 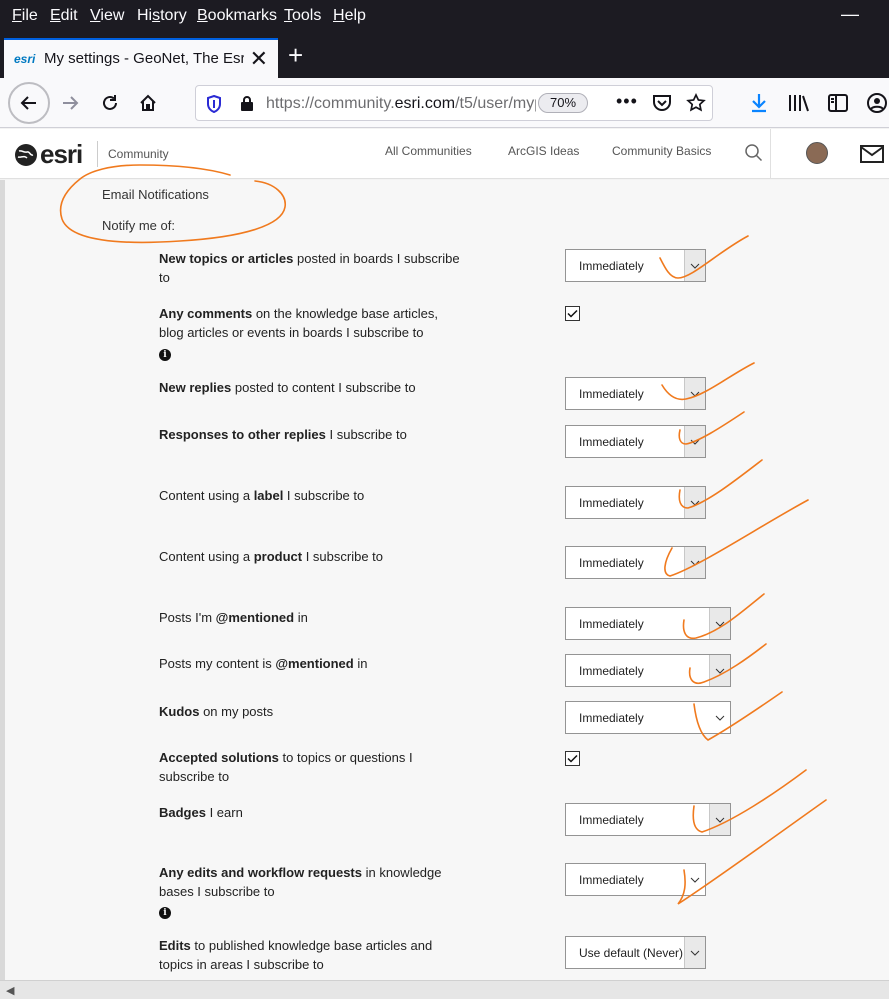 What do you see at coordinates (61, 154) in the screenshot?
I see `esri-wordmark: esri` at bounding box center [61, 154].